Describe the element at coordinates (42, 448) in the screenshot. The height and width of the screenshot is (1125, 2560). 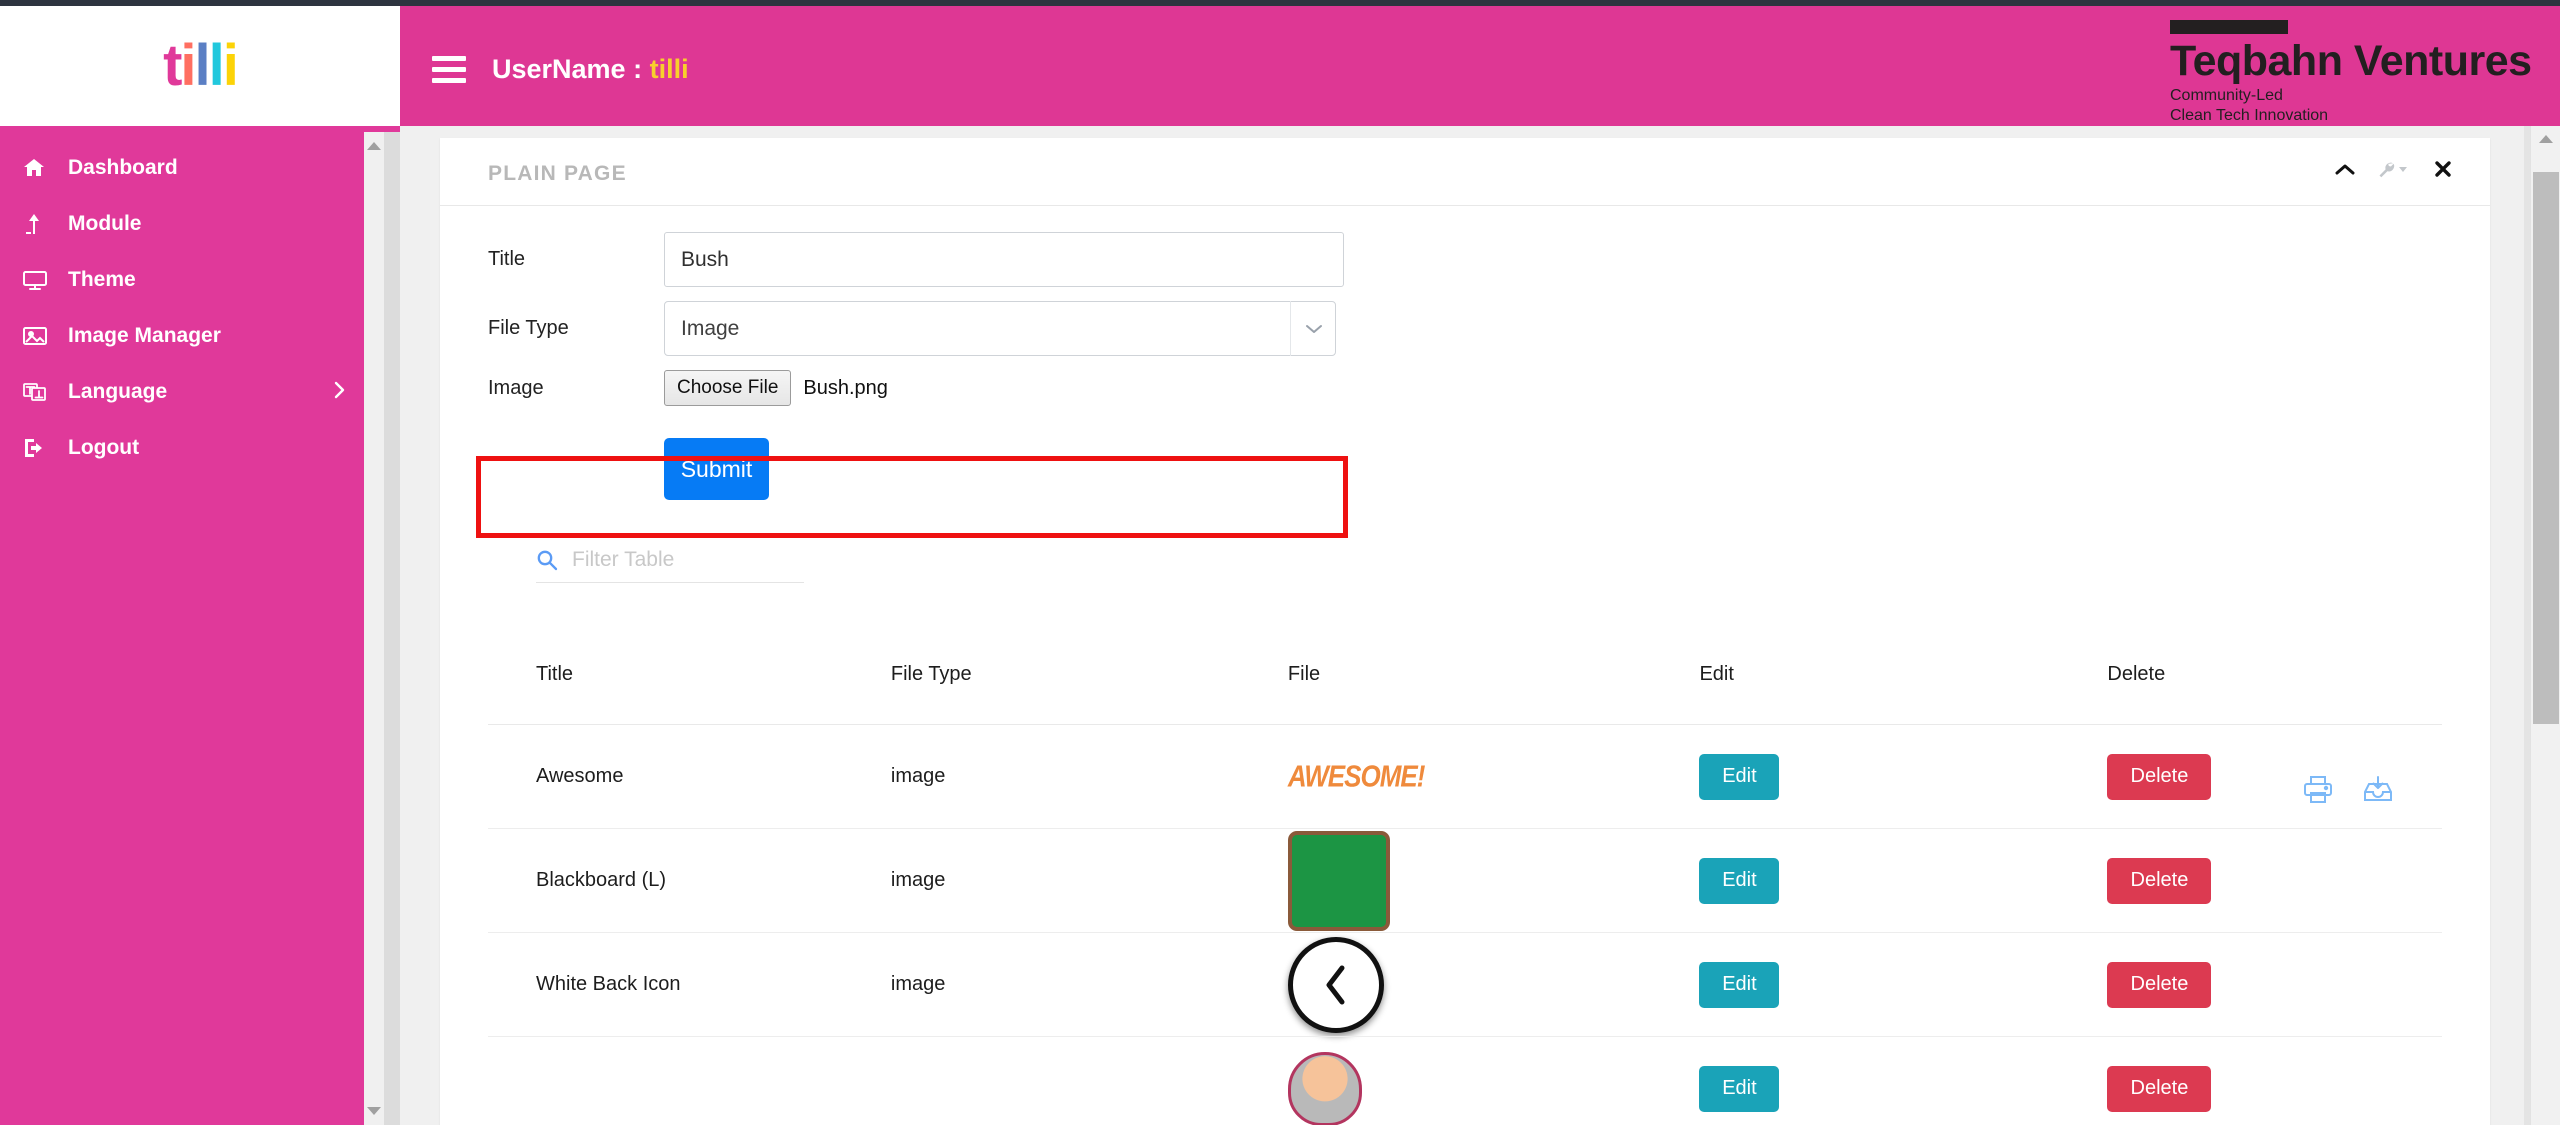
I see `logout-icon` at that location.